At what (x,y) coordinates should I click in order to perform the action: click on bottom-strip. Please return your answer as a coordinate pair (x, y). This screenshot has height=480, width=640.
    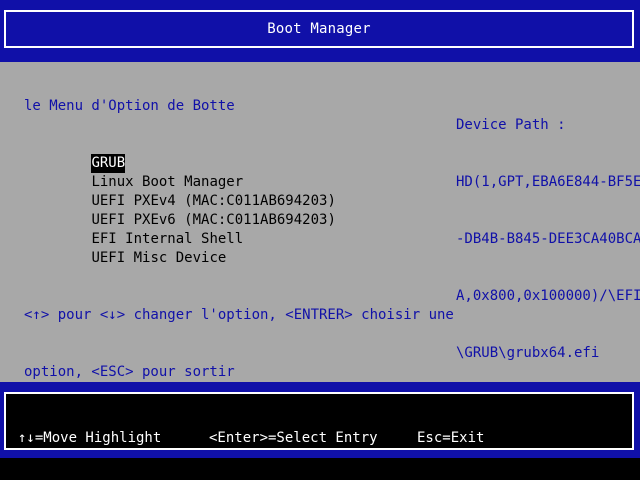
    Looking at the image, I should click on (320, 469).